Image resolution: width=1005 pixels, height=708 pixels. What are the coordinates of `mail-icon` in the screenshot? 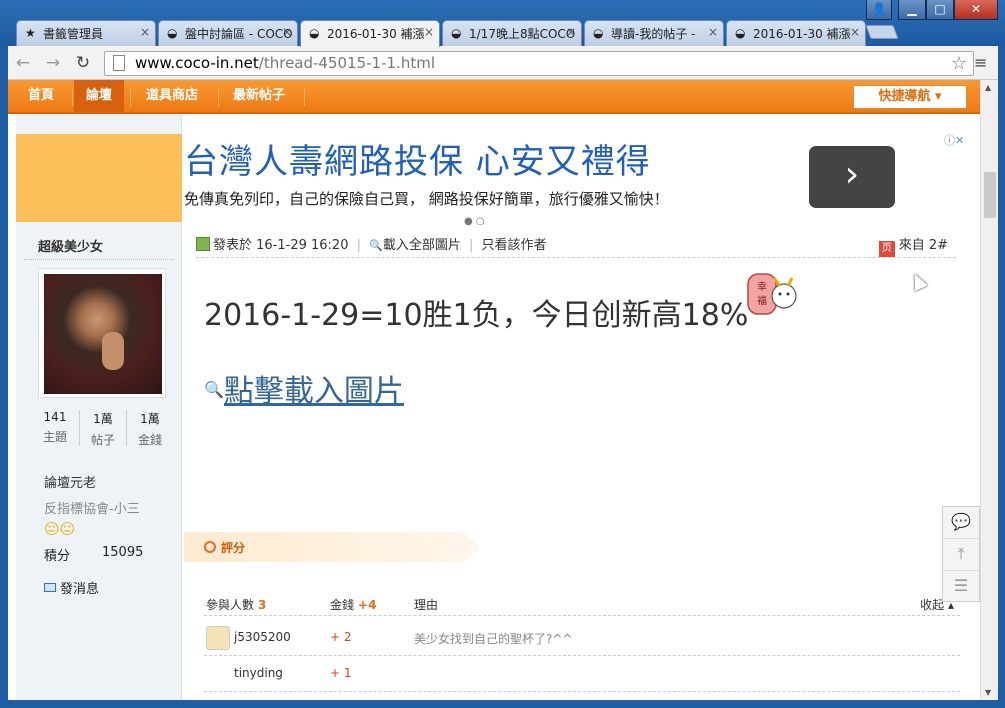 It's located at (50, 587).